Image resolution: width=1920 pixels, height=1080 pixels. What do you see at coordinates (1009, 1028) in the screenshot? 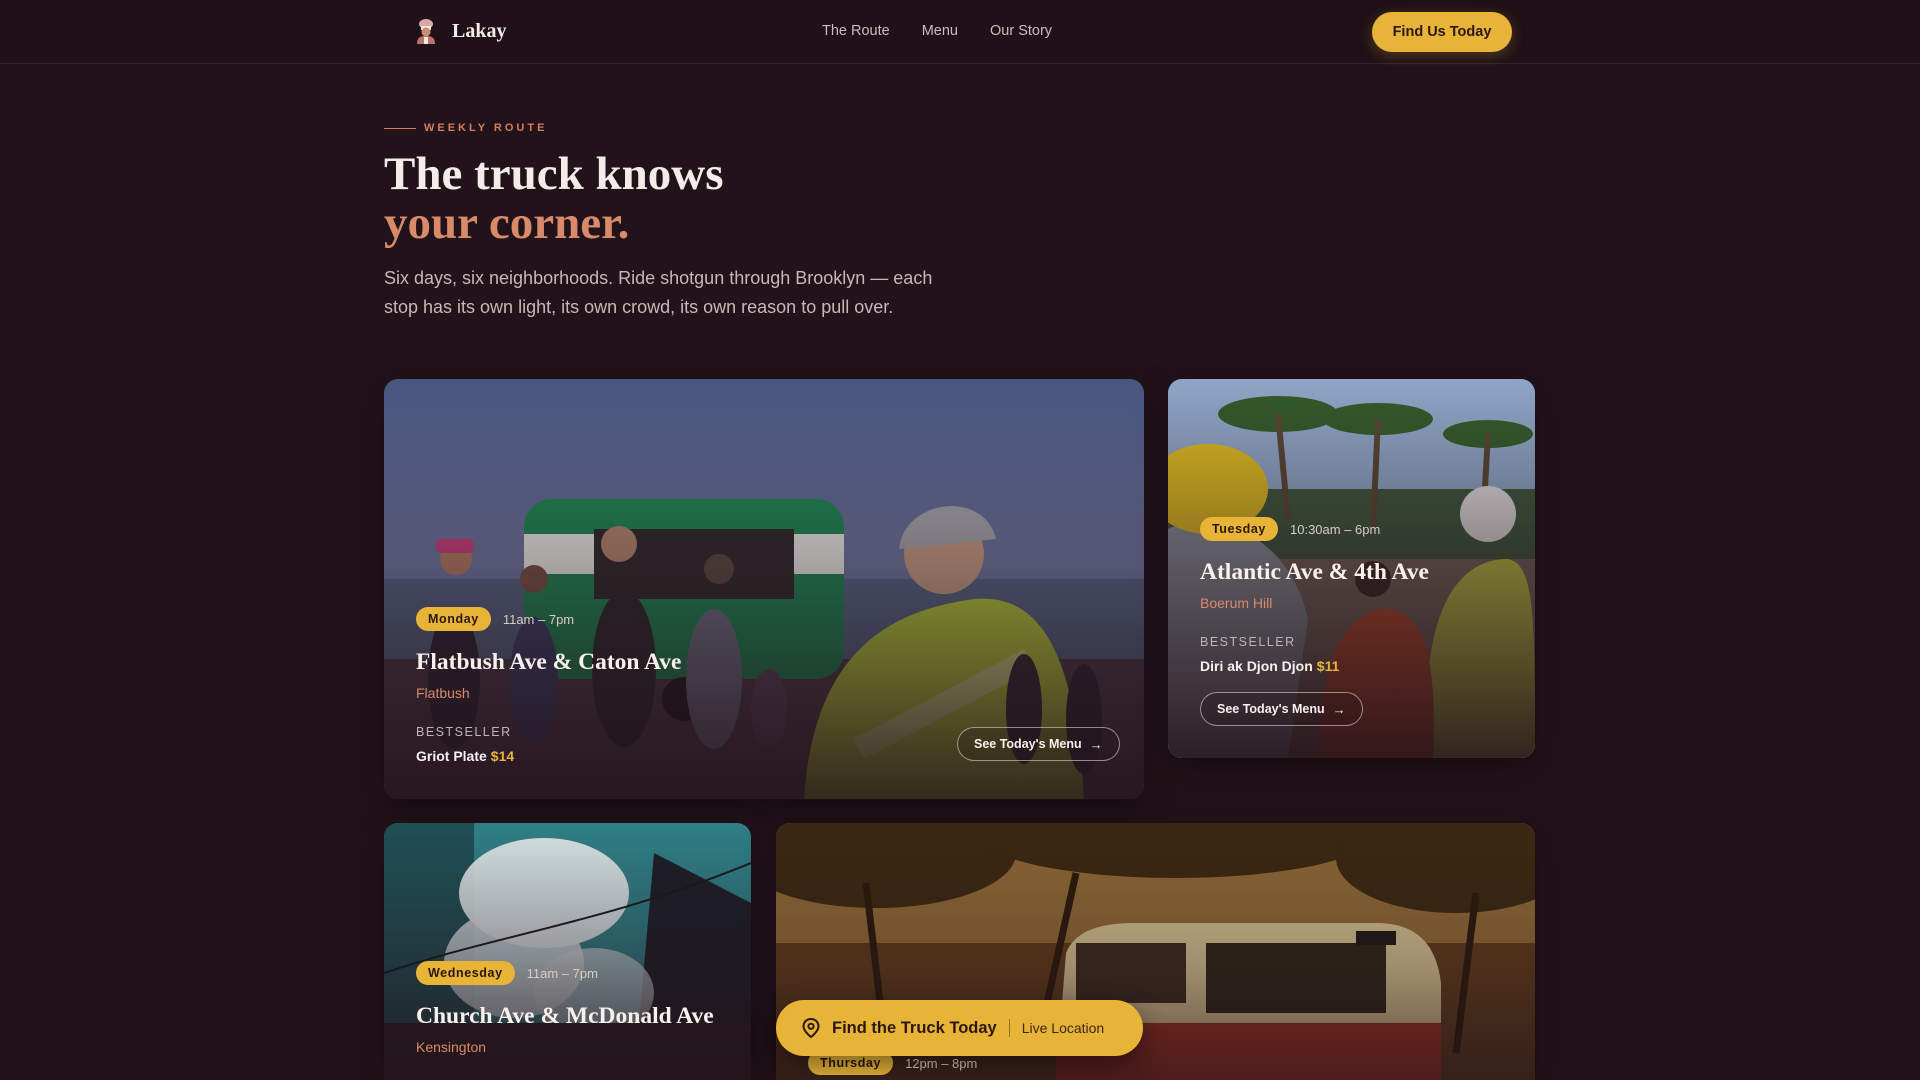
I see `locator-divider` at bounding box center [1009, 1028].